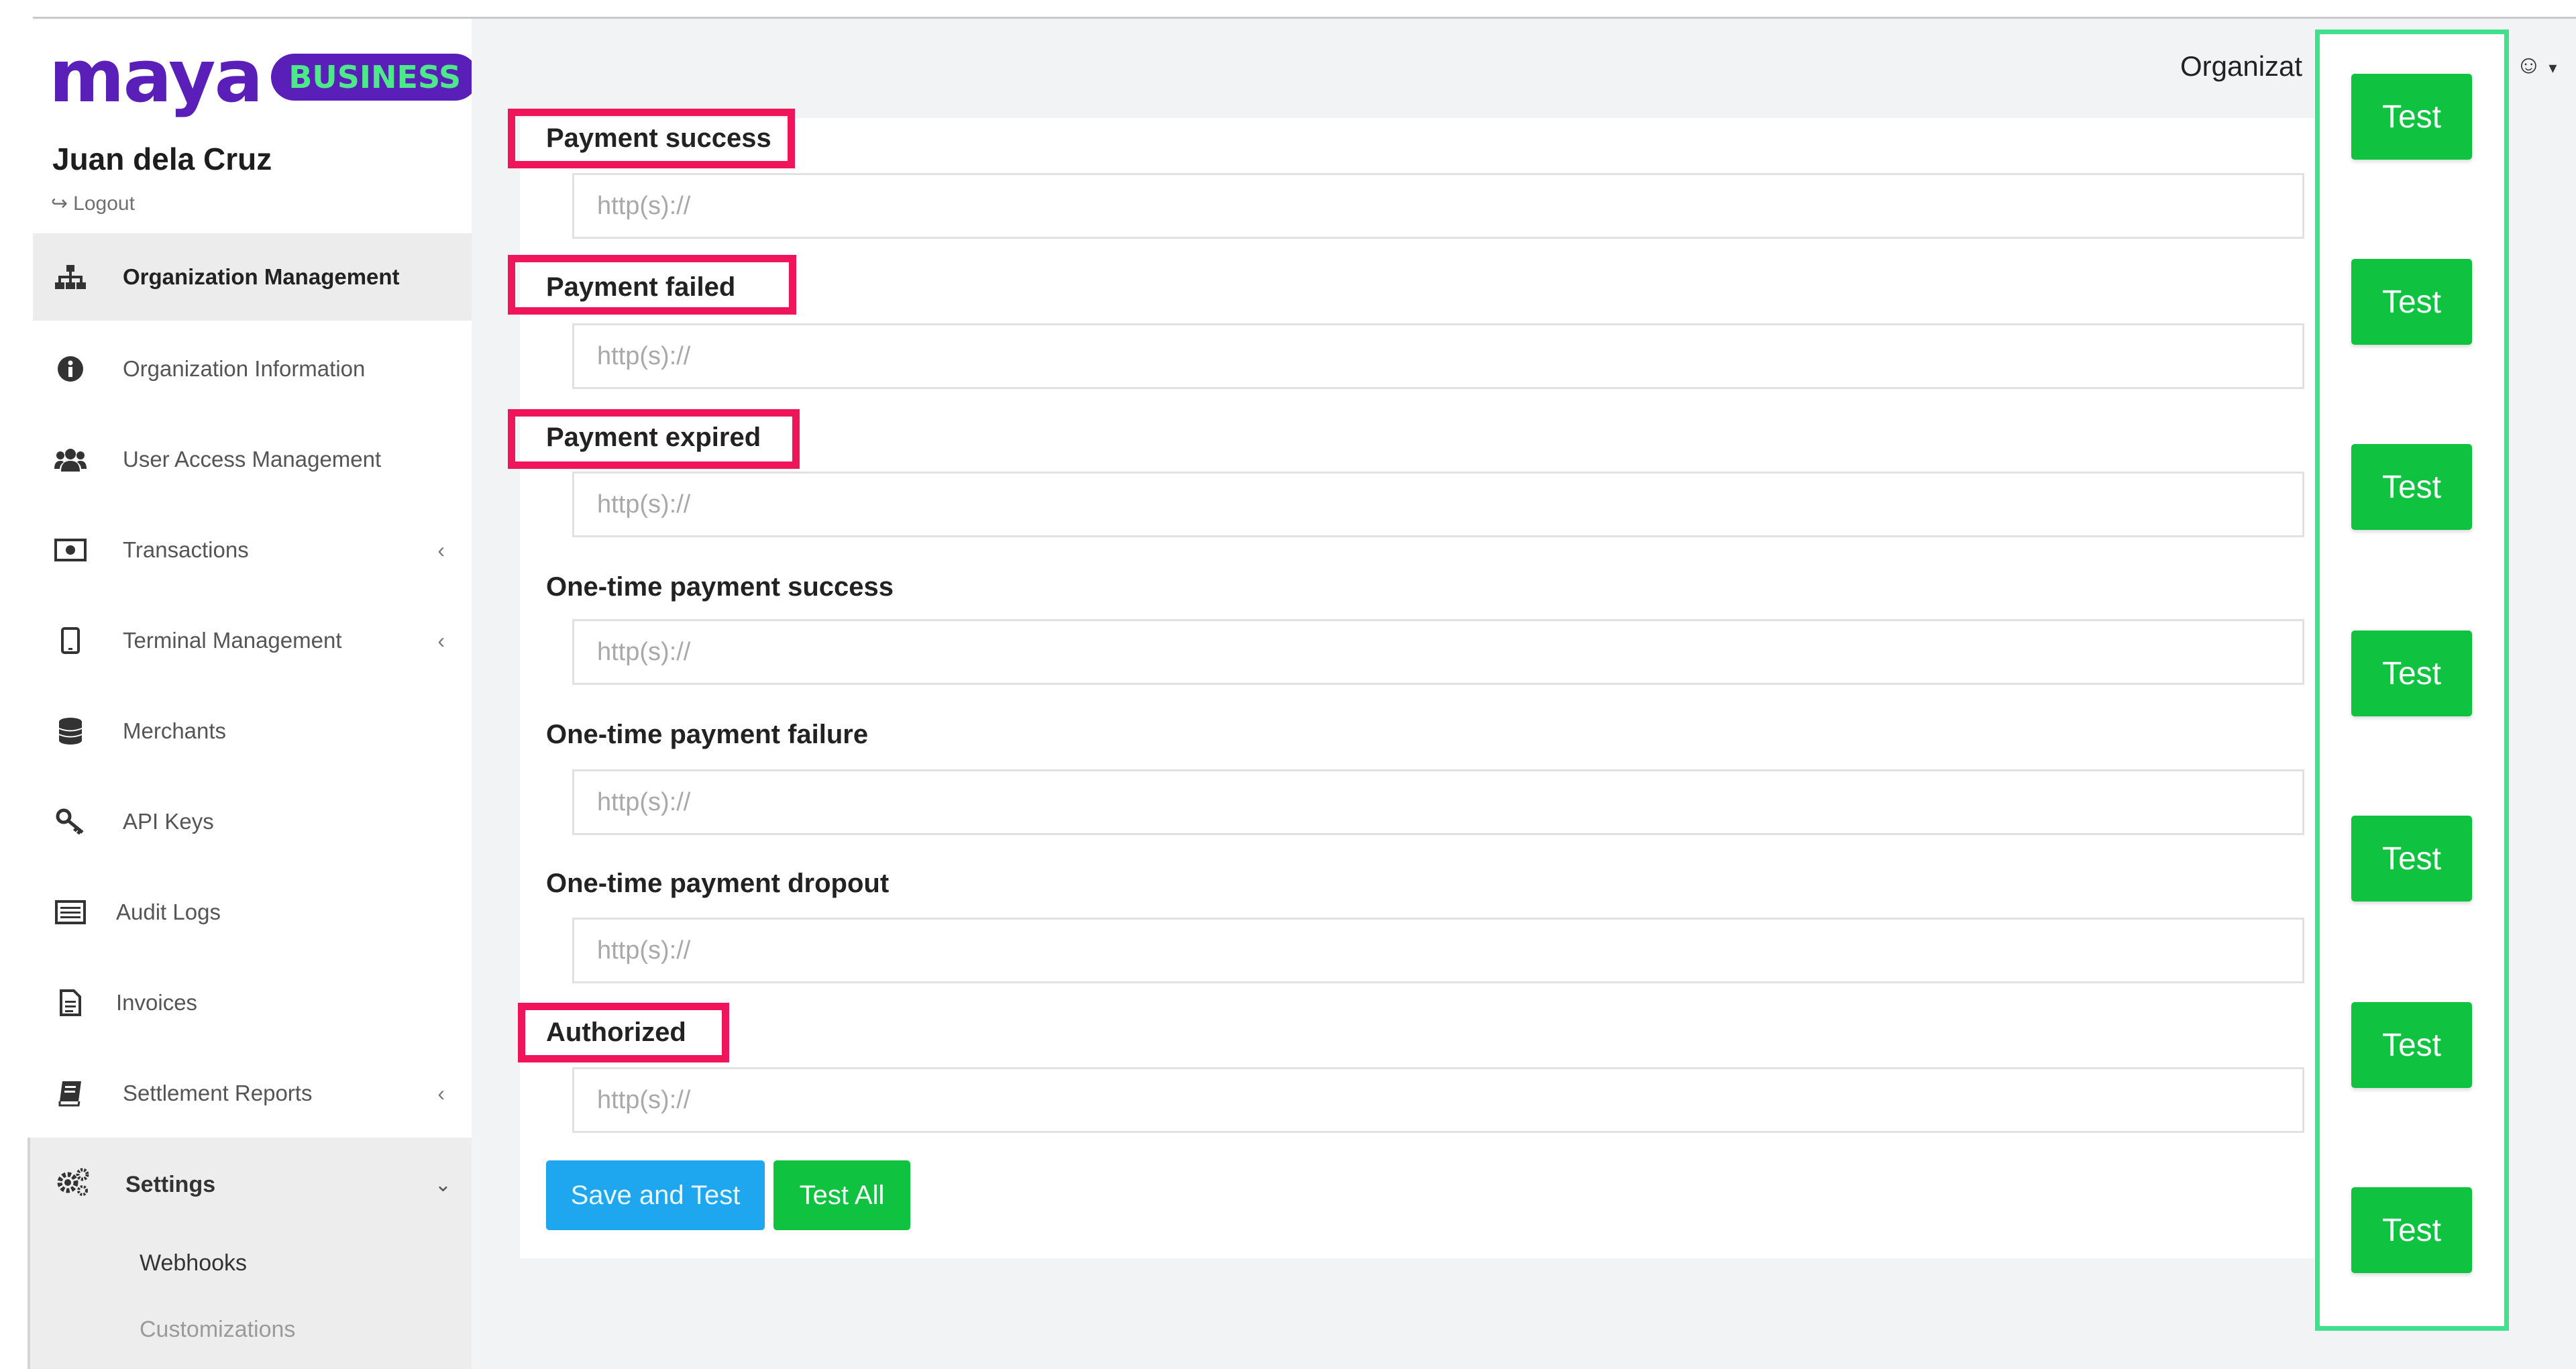 The width and height of the screenshot is (2576, 1369). I want to click on test-one-time-payment-dropout-button: Test, so click(2411, 1045).